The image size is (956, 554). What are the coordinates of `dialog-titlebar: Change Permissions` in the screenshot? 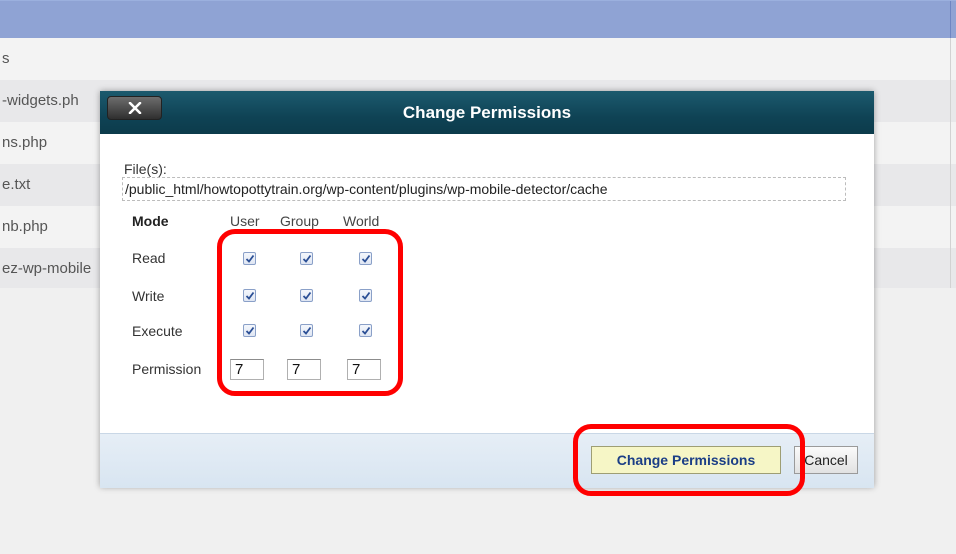 It's located at (487, 112).